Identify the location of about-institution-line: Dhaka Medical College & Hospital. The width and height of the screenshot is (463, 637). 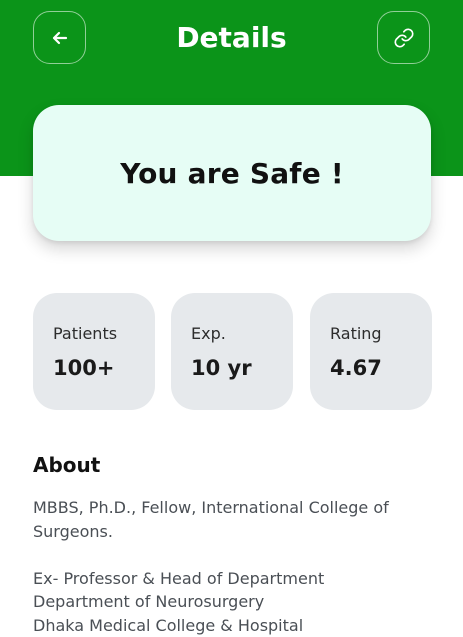
(168, 625).